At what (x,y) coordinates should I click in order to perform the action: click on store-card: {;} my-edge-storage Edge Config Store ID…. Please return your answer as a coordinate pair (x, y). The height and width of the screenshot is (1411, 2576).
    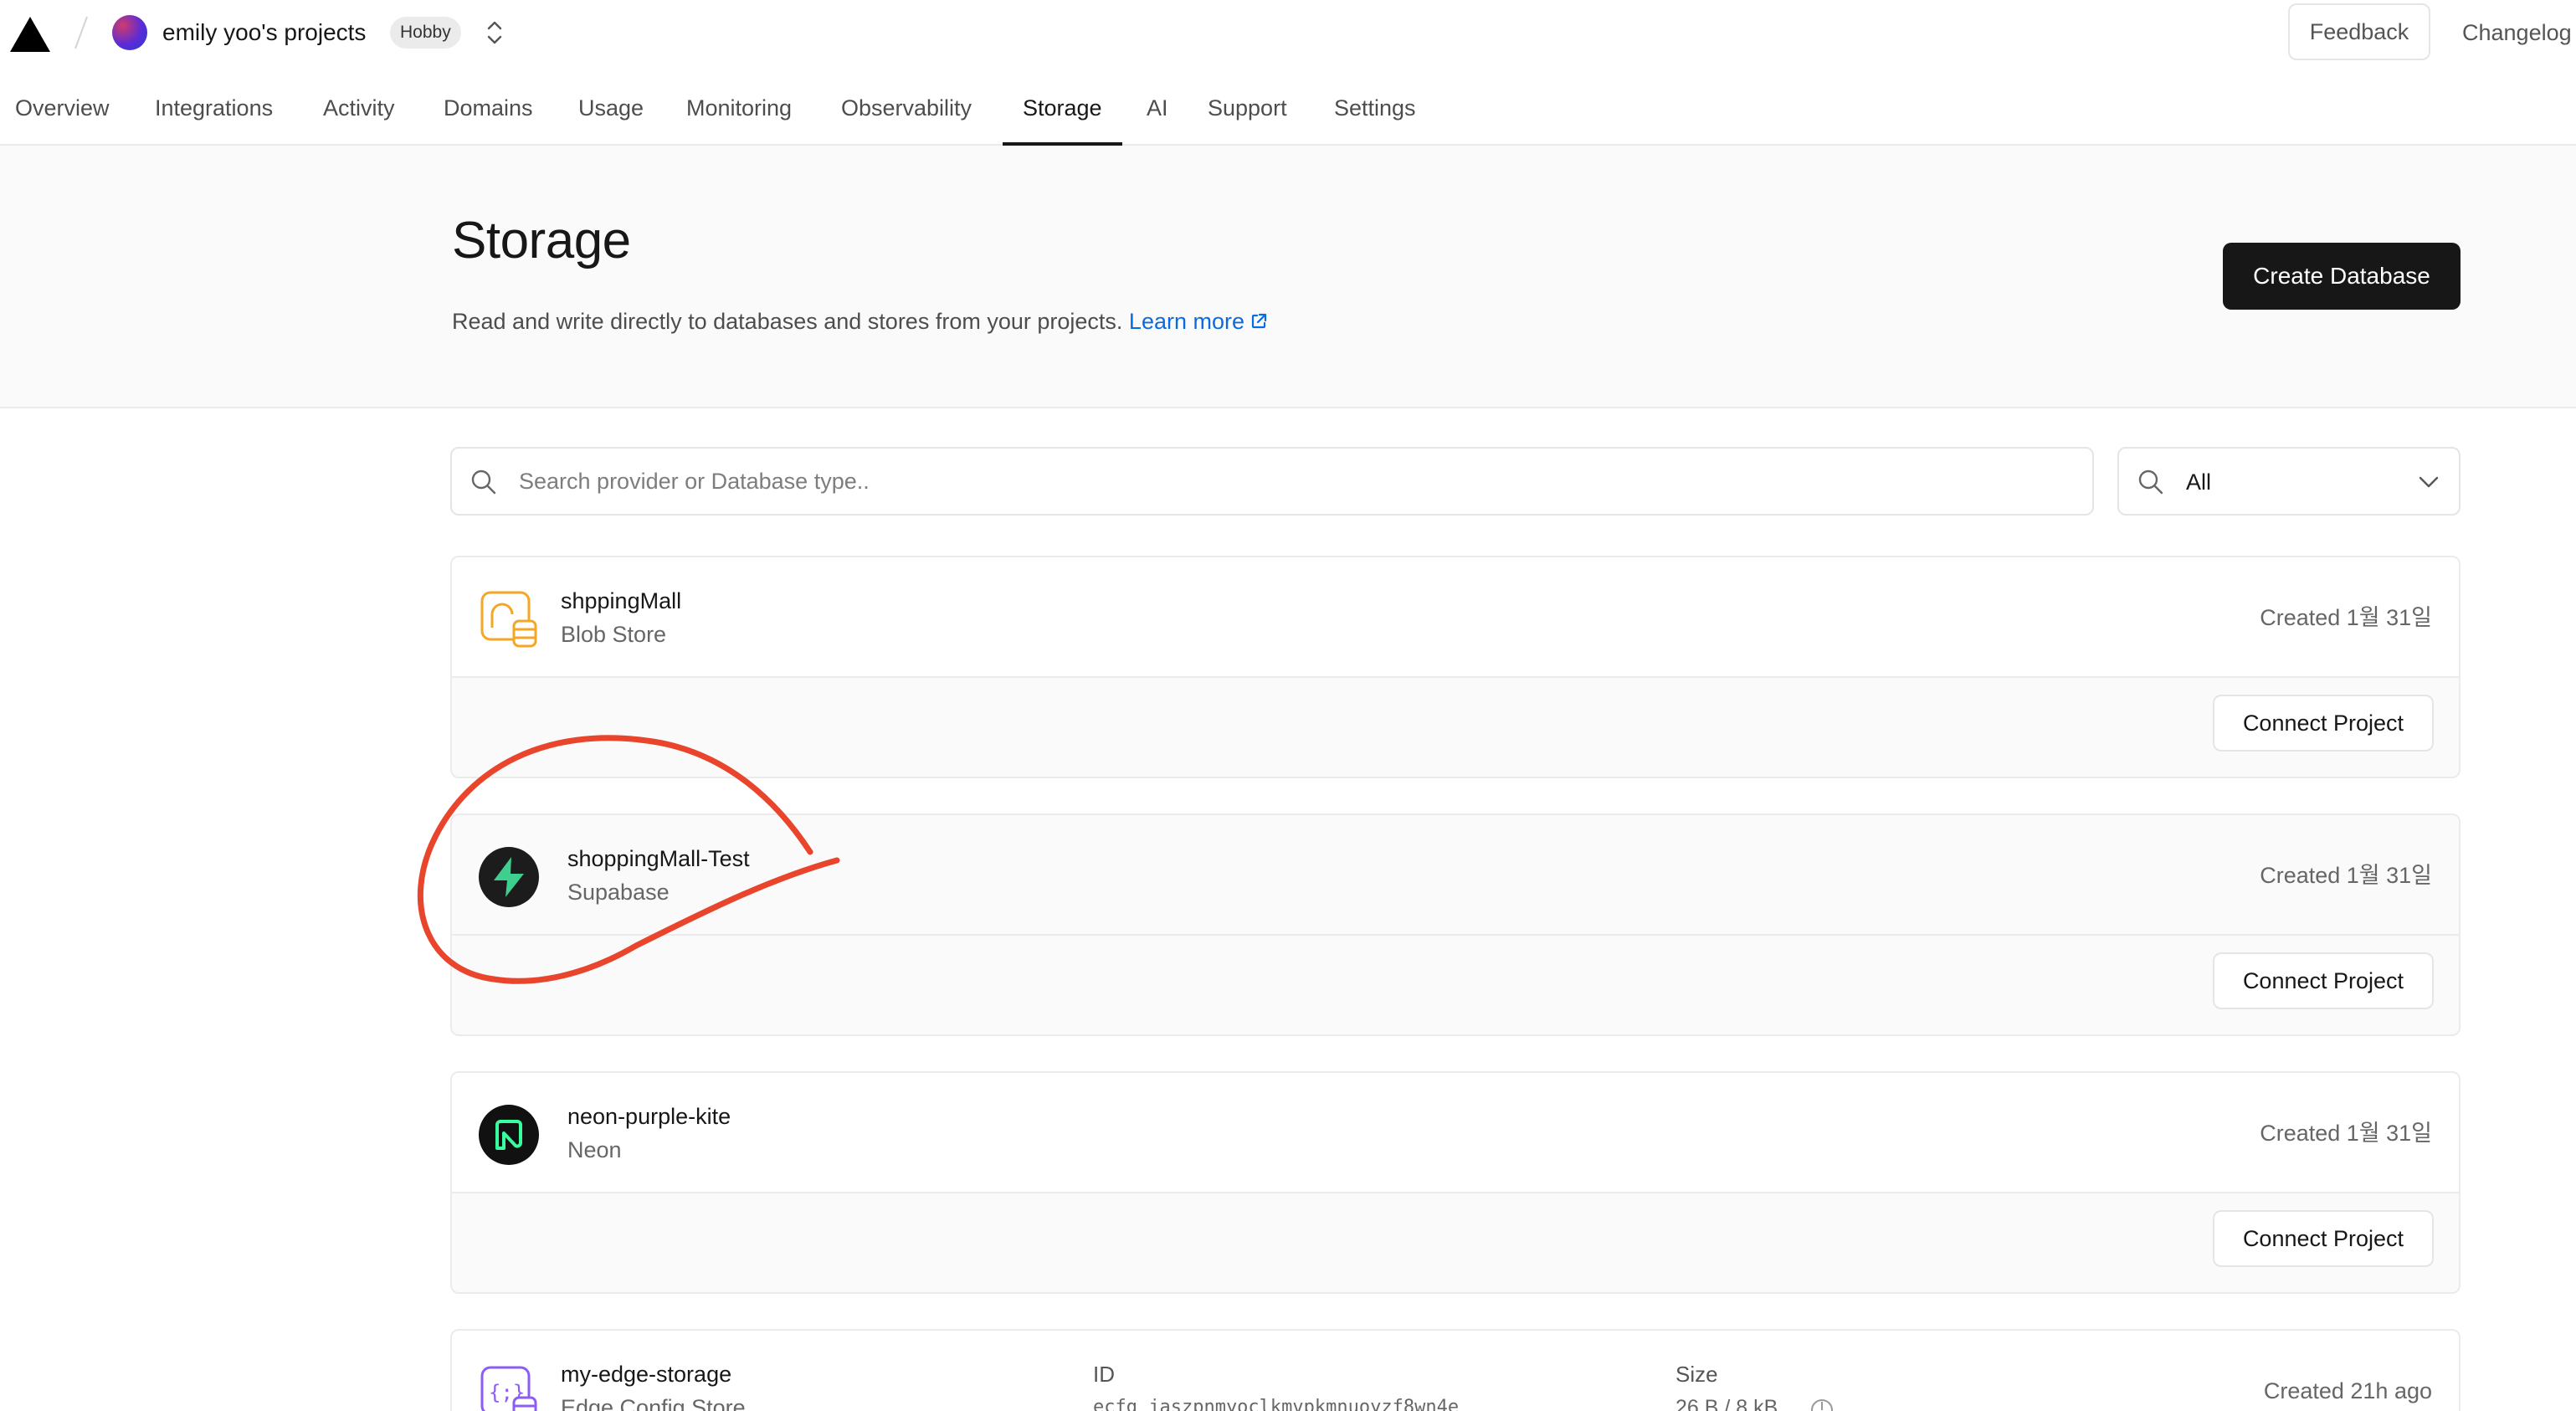
    Looking at the image, I should click on (1455, 1370).